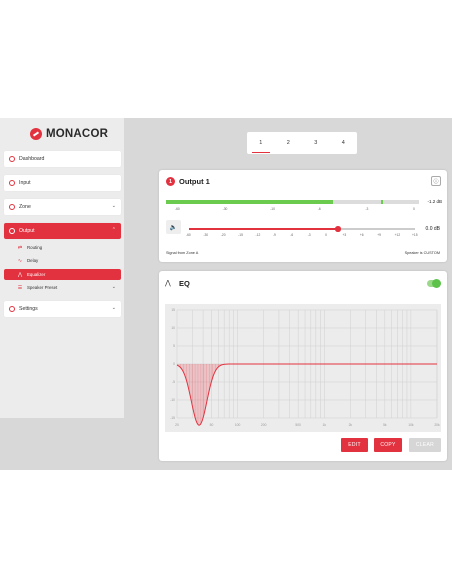 The height and width of the screenshot is (584, 452). I want to click on eq-y-tick-label: 0, so click(174, 364).